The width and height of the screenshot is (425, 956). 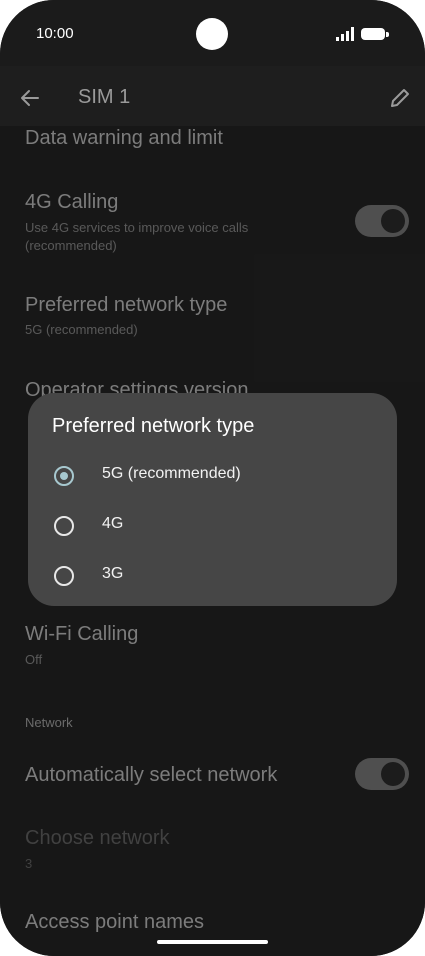 I want to click on option-5g: 5G (recommended), so click(x=212, y=476).